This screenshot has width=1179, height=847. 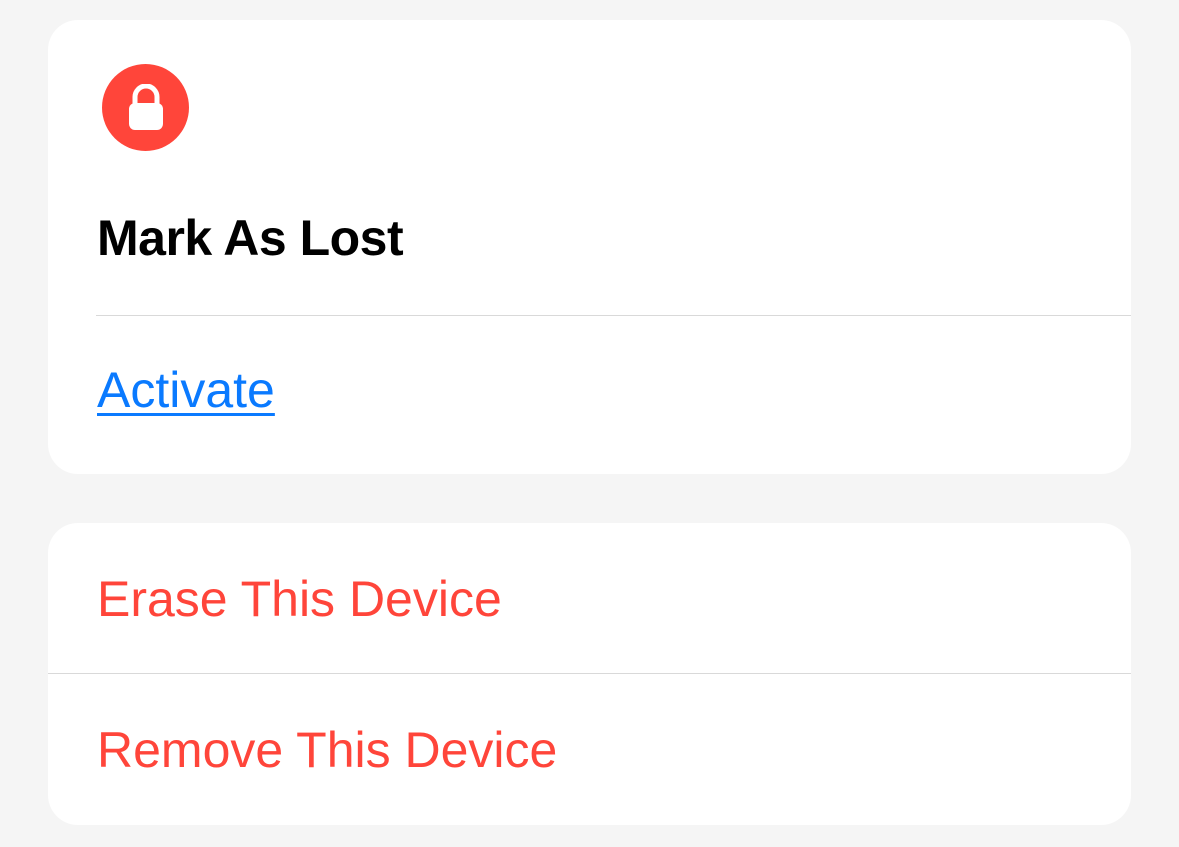 I want to click on lock-glyph, so click(x=145, y=106).